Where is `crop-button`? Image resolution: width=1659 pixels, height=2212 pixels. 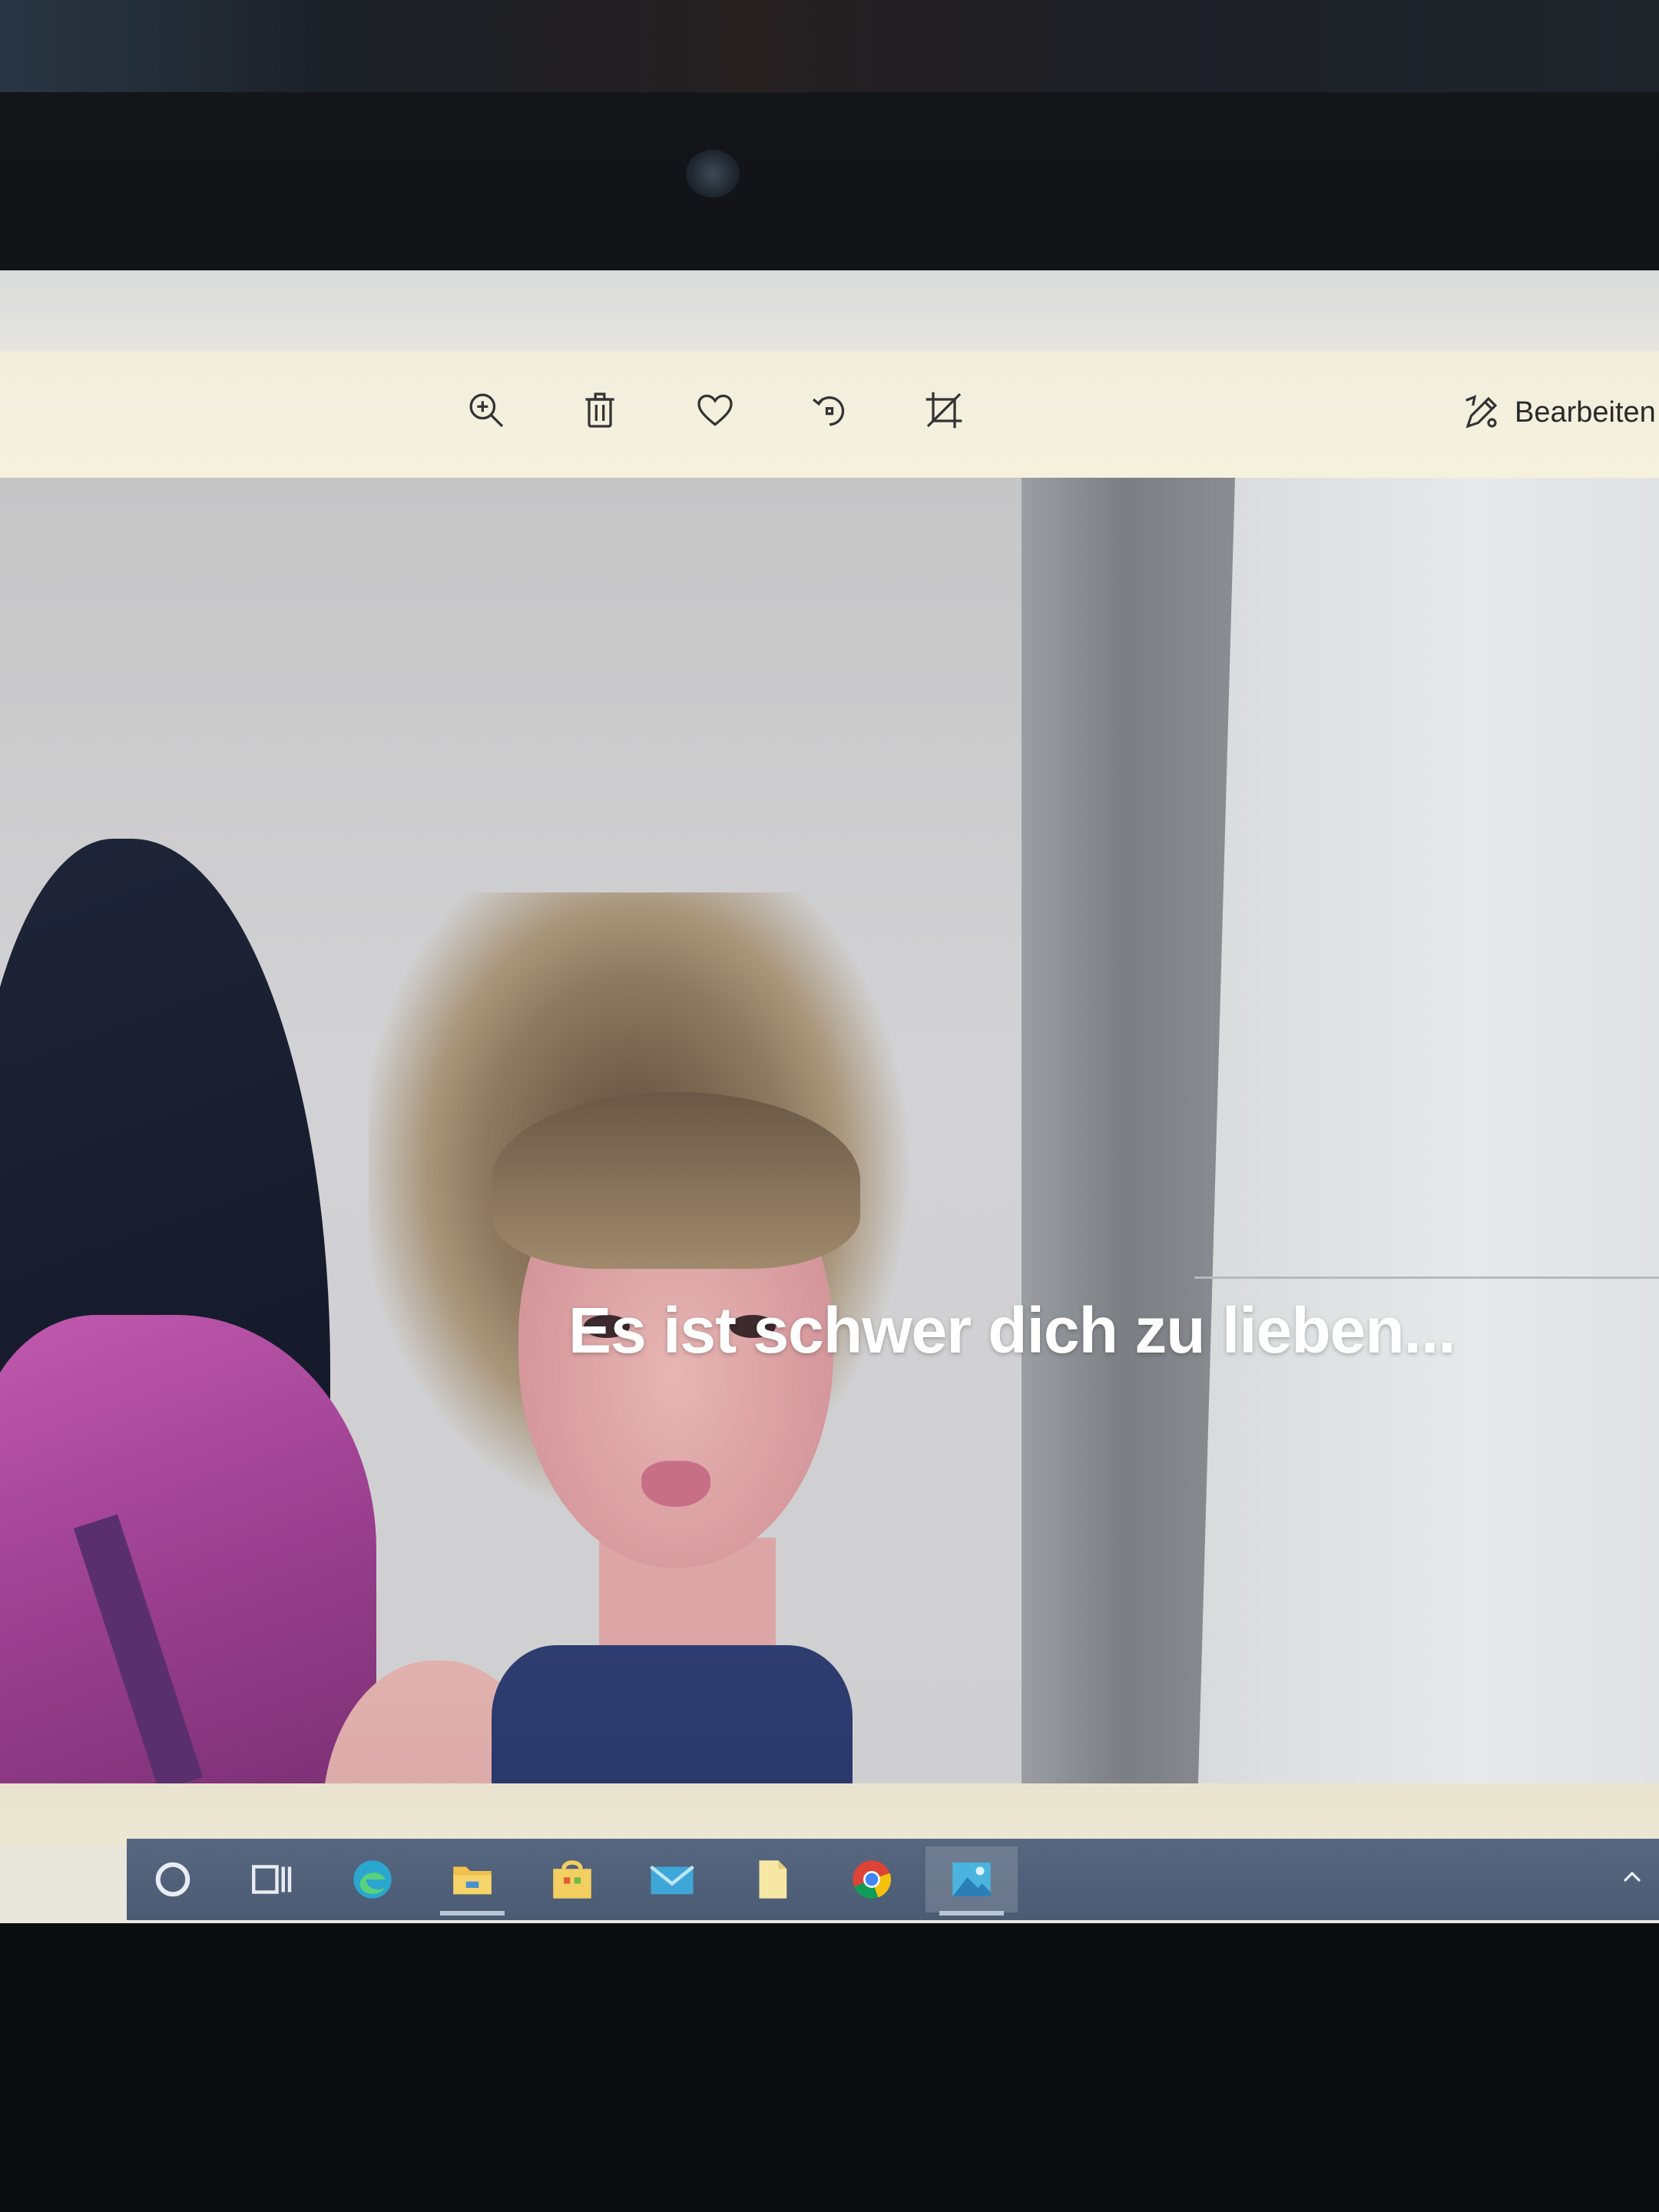
crop-button is located at coordinates (944, 410).